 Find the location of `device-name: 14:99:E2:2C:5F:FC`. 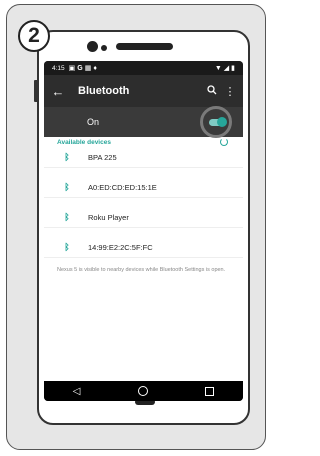

device-name: 14:99:E2:2C:5F:FC is located at coordinates (120, 247).